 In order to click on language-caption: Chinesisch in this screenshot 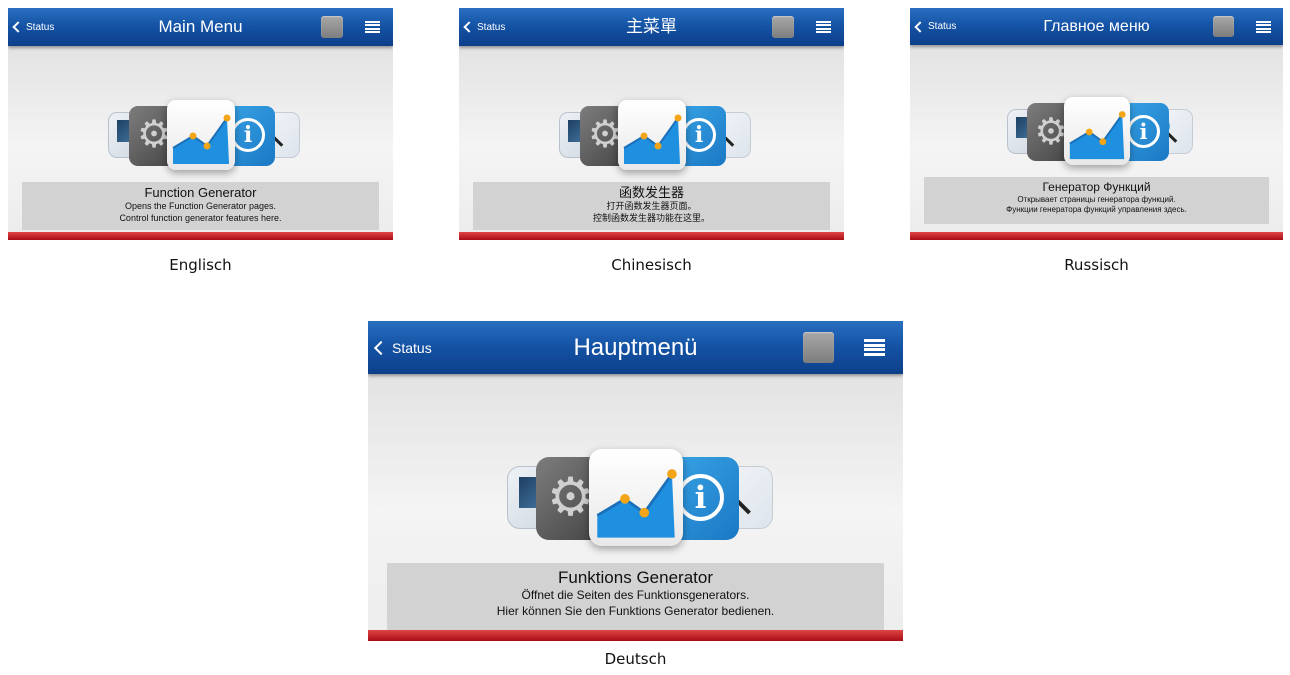, I will do `click(651, 265)`.